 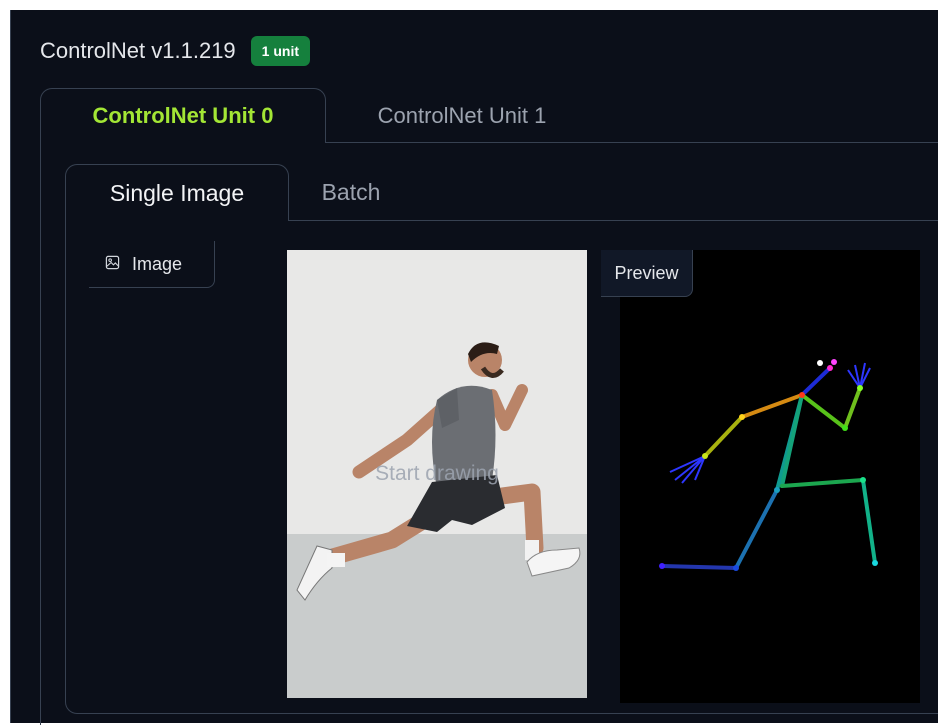 I want to click on controlnet-header: ControlNet v1.1.219 1 unit, so click(x=175, y=51).